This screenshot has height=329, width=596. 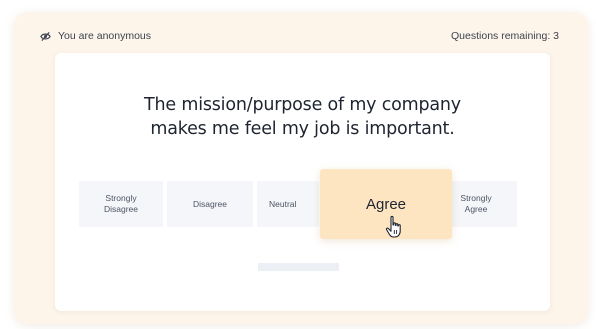 I want to click on option-strongly-disagree-line-1: Strongly, so click(x=121, y=198).